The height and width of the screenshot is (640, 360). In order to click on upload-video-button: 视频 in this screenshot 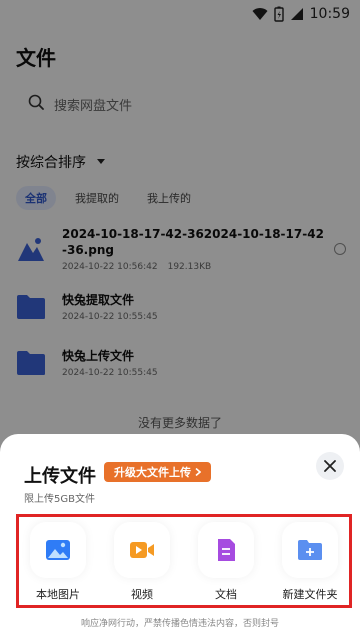, I will do `click(142, 562)`.